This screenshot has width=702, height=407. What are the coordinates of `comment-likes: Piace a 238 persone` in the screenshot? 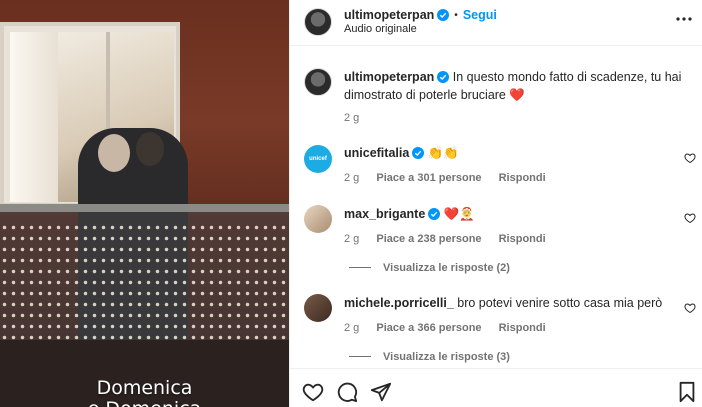 It's located at (428, 239).